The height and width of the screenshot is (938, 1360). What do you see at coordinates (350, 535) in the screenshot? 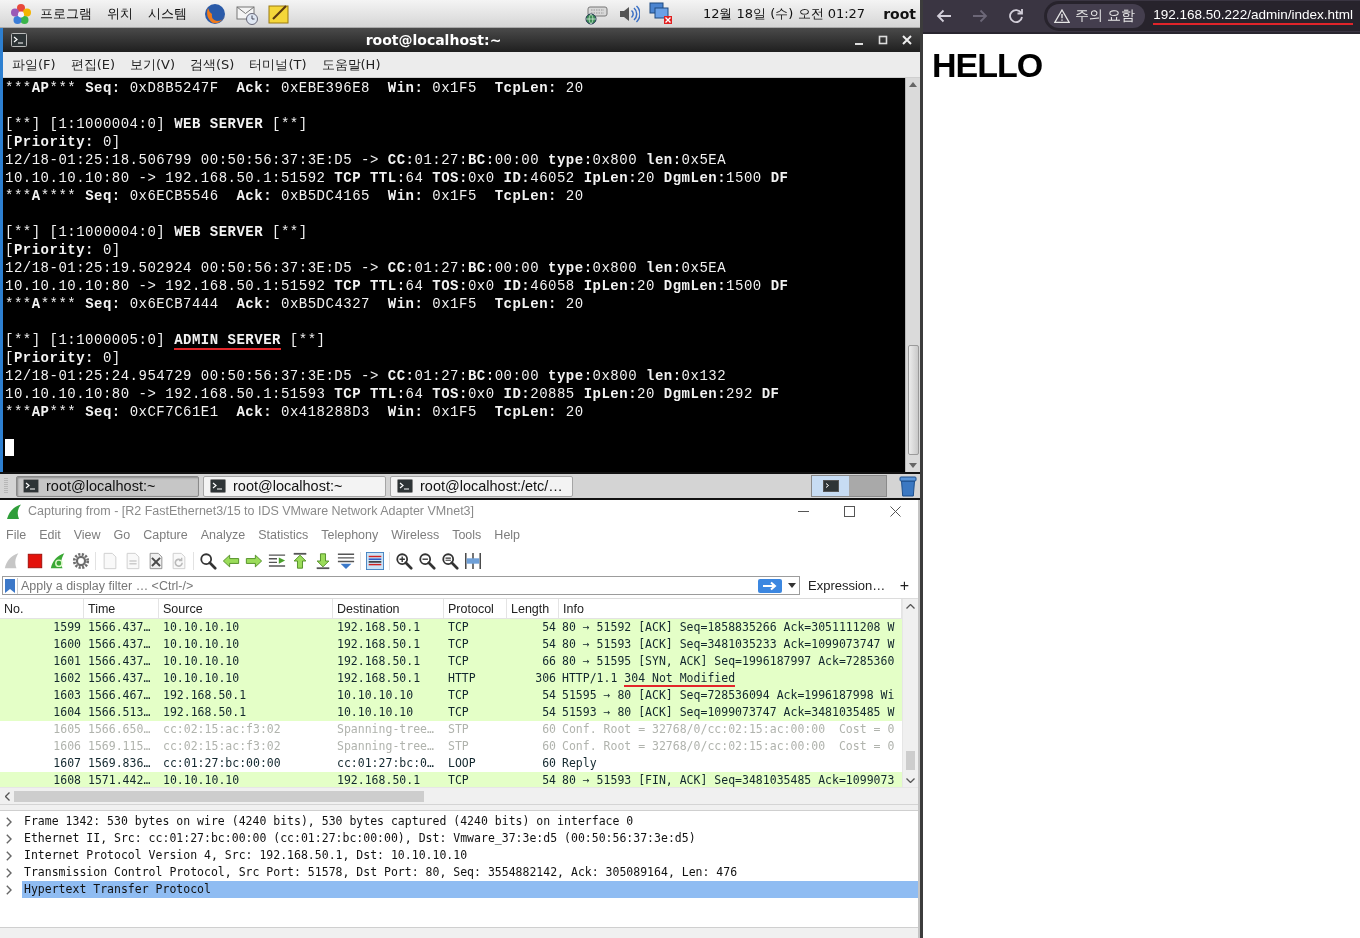
I see `menu-item: Telephony` at bounding box center [350, 535].